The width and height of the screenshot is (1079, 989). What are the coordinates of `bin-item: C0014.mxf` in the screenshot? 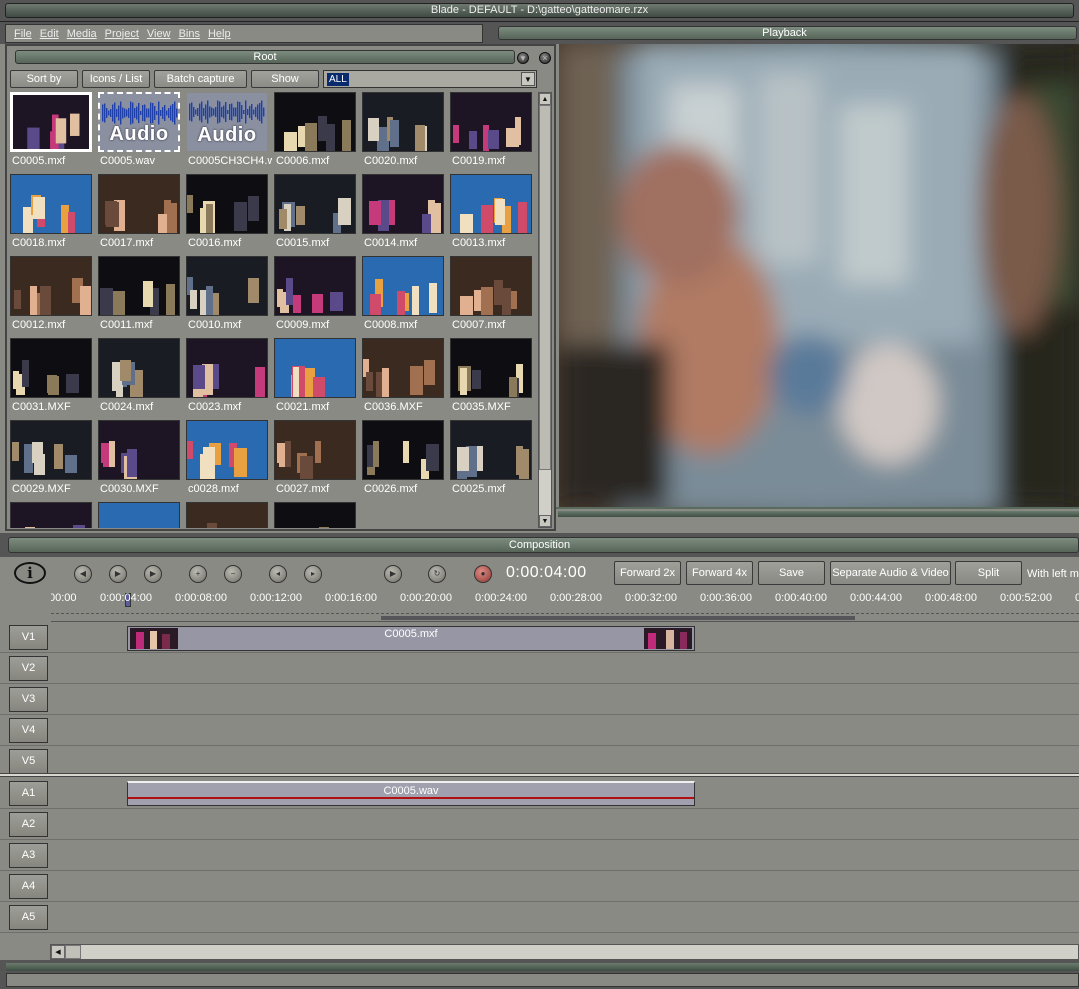 It's located at (404, 214).